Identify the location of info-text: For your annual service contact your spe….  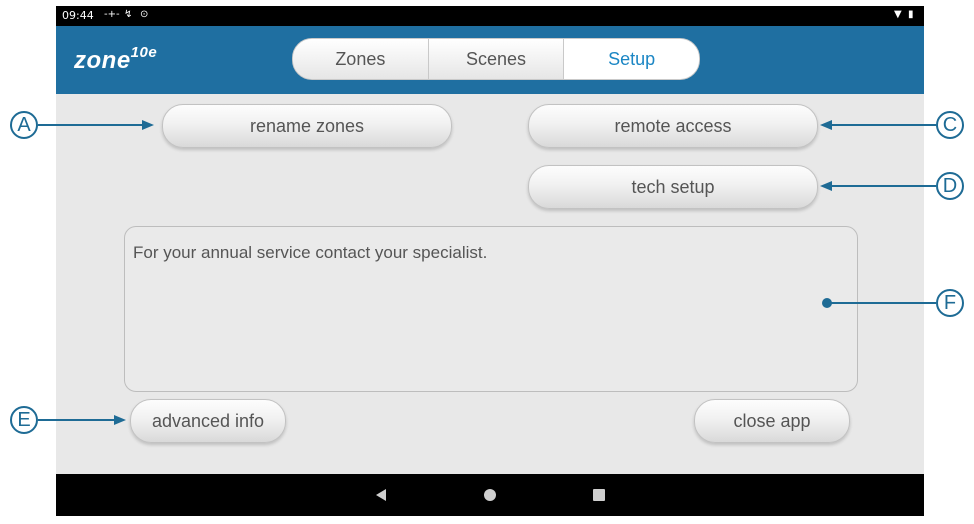
(310, 252).